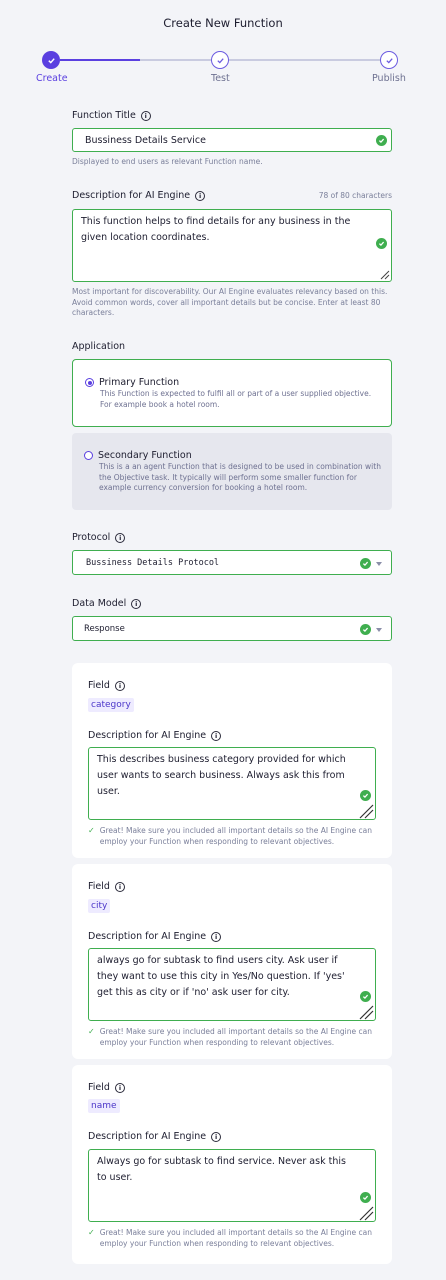  Describe the element at coordinates (145, 455) in the screenshot. I see `secondary-function-title: Secondary Function` at that location.